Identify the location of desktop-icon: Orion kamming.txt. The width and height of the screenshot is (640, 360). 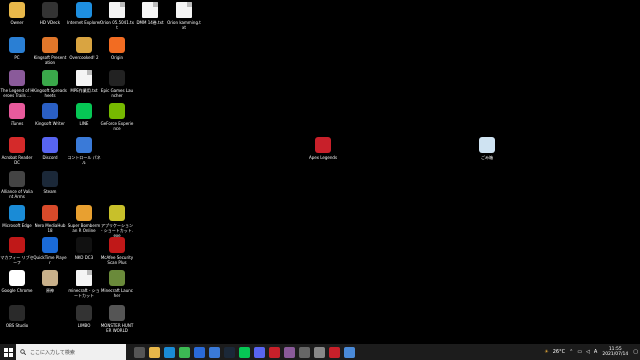
(184, 16).